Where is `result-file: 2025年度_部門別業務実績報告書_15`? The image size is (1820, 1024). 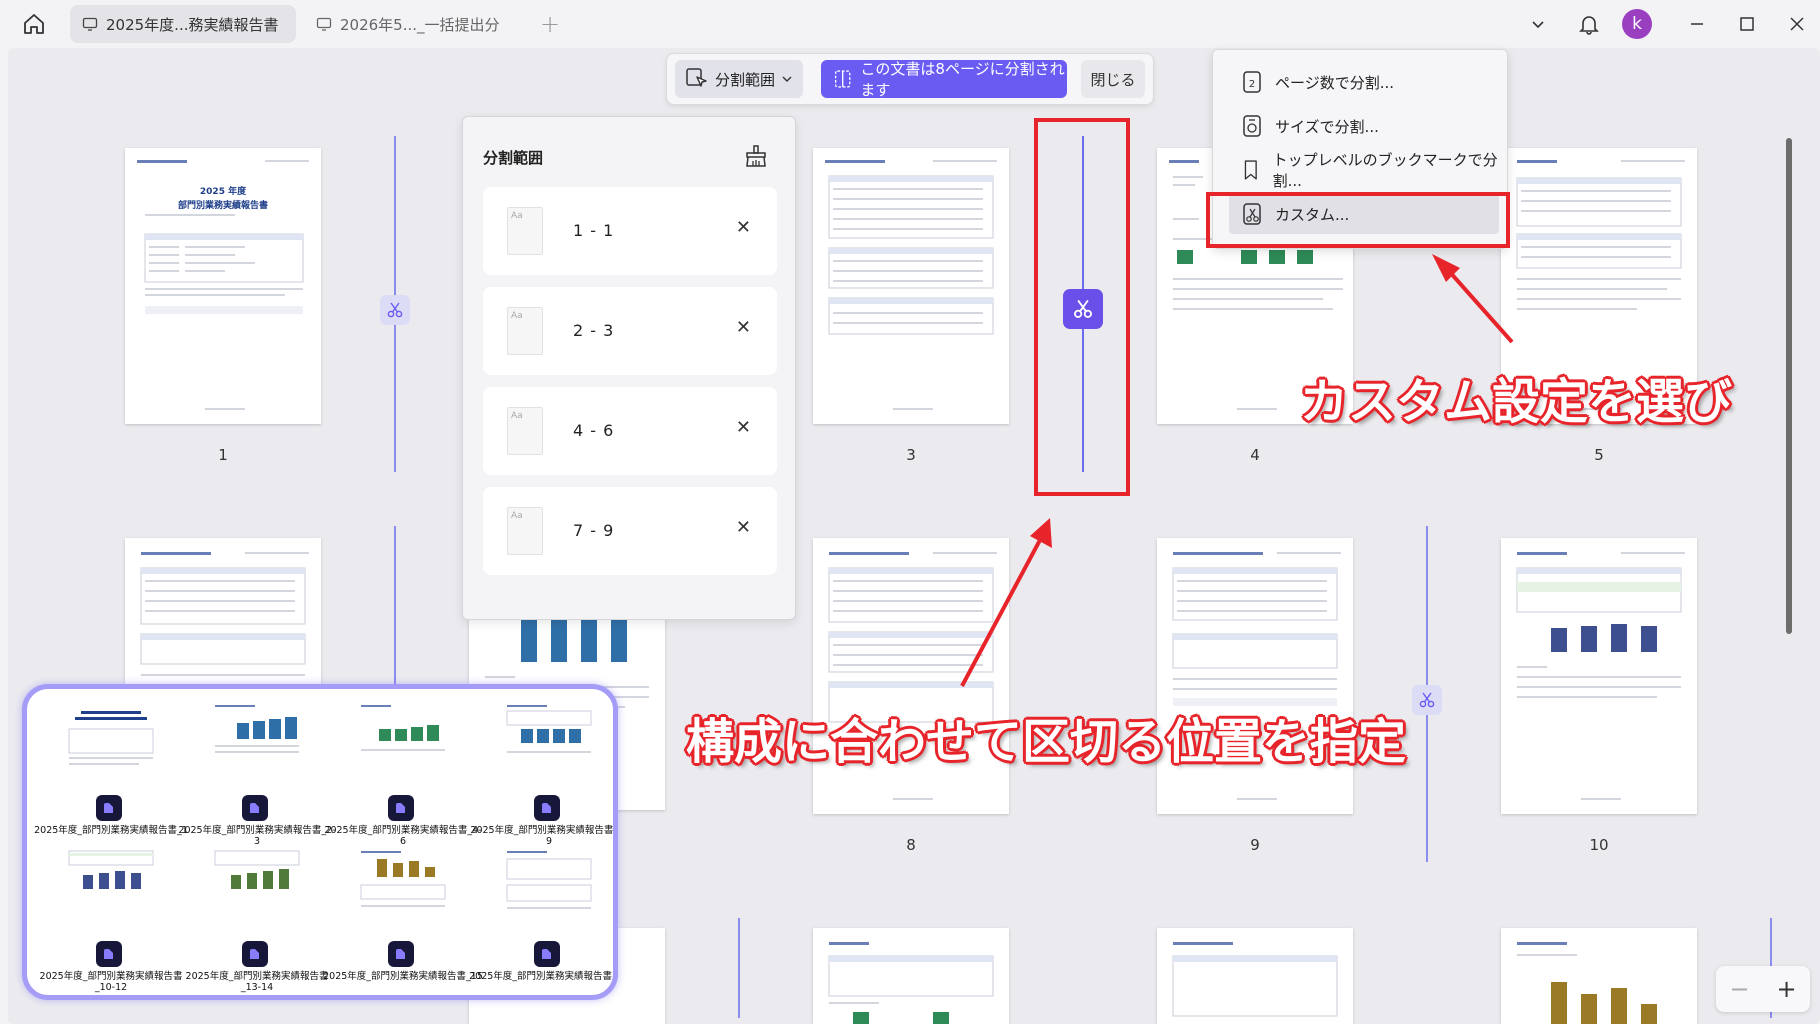
result-file: 2025年度_部門別業務実績報告書_15 is located at coordinates (403, 920).